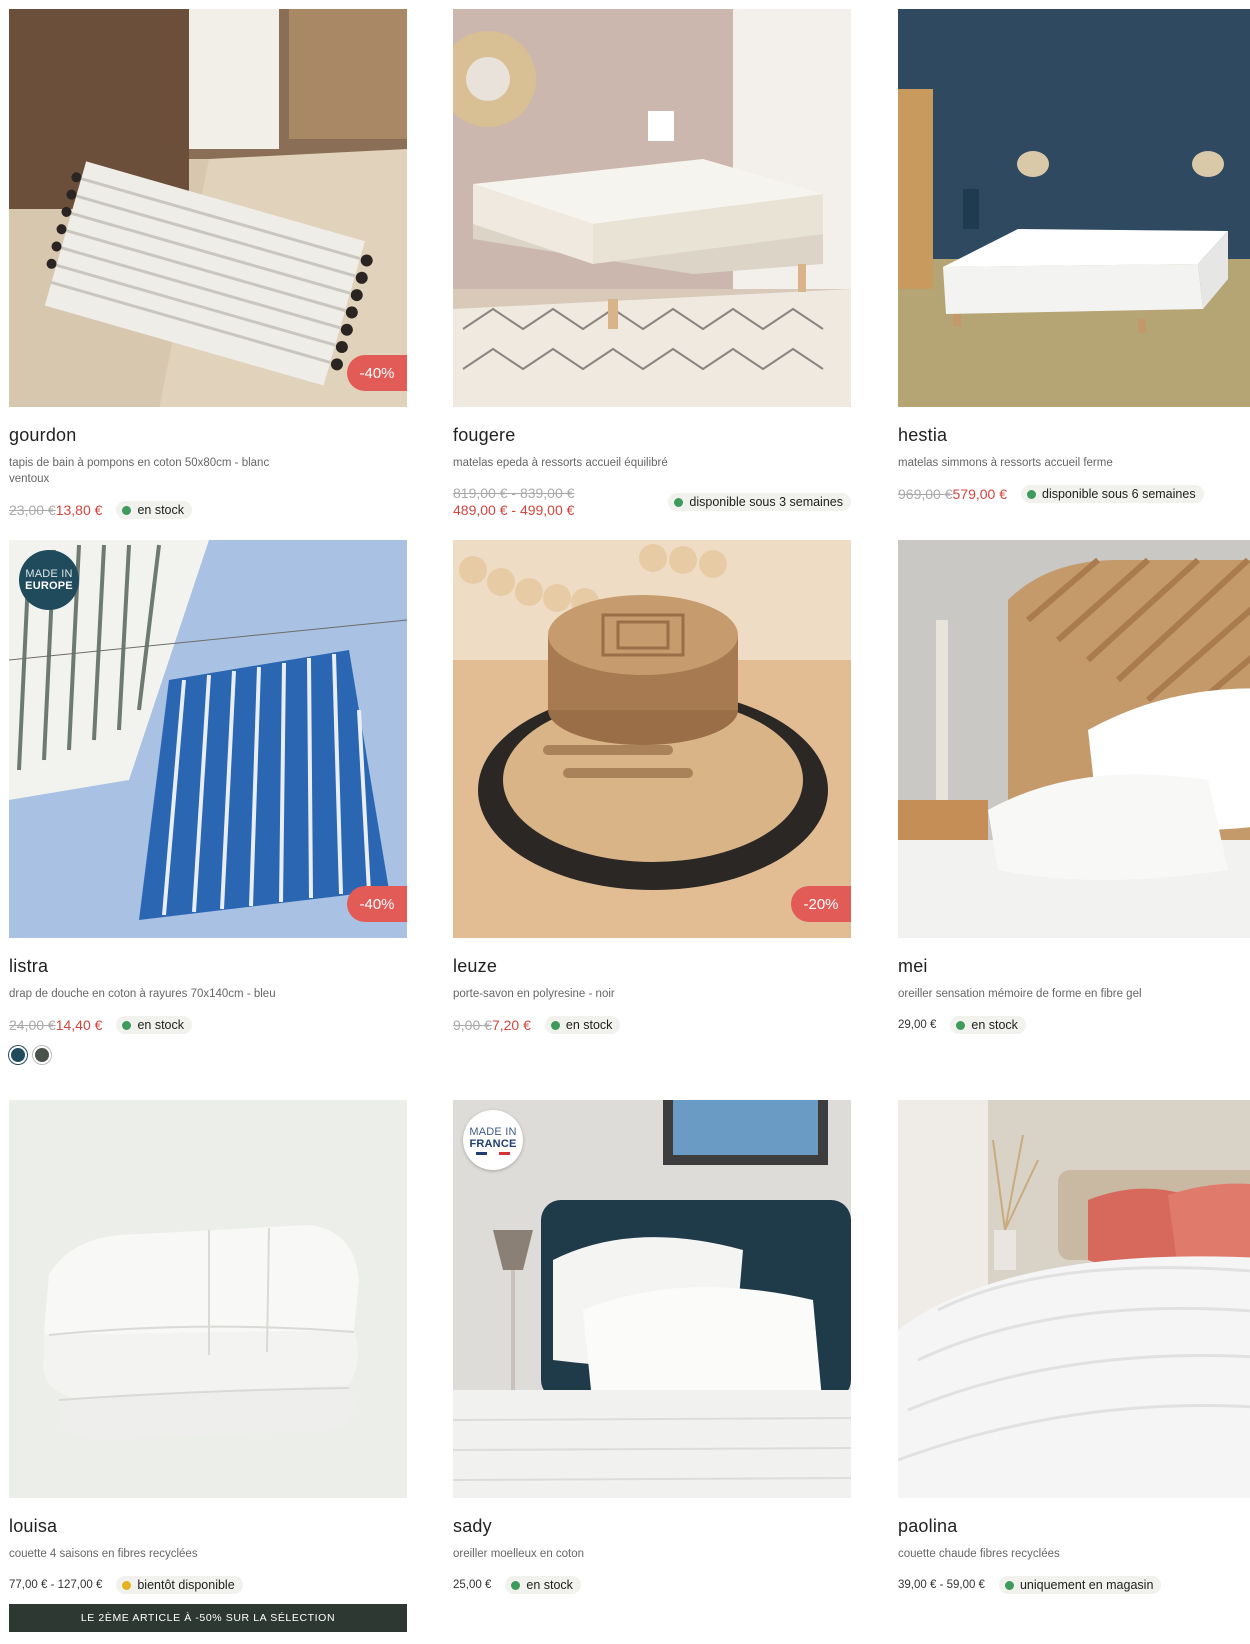 The image size is (1250, 1644). Describe the element at coordinates (917, 1025) in the screenshot. I see `price: 29,00 €` at that location.